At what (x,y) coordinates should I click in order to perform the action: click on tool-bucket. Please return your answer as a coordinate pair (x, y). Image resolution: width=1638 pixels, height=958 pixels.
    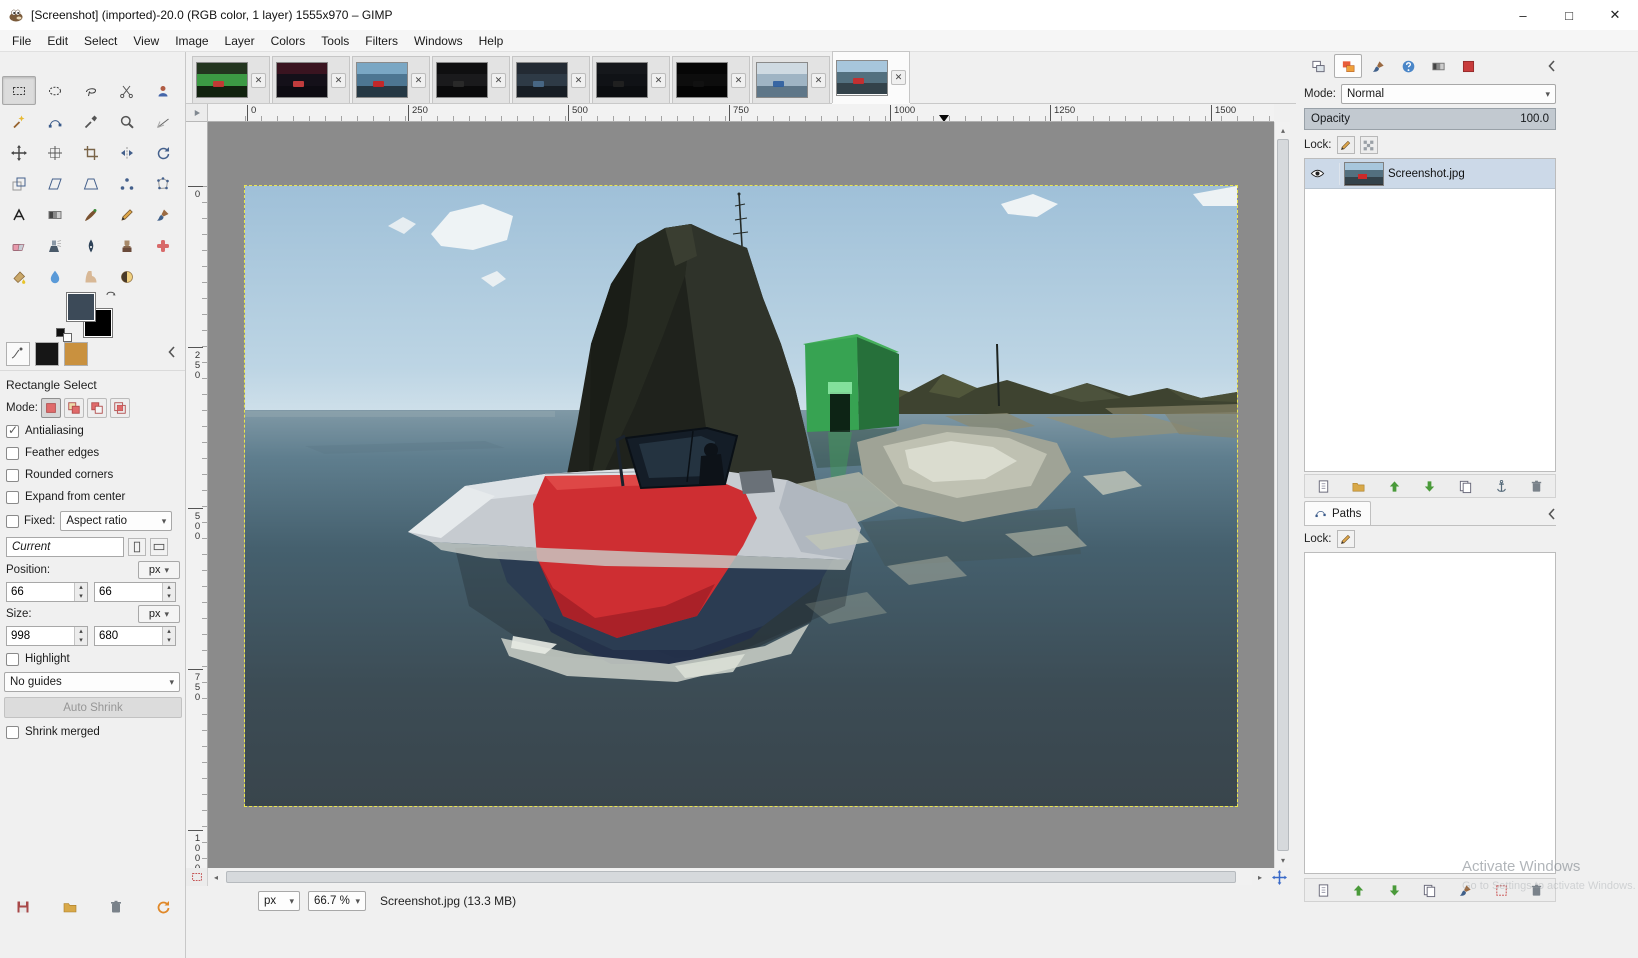
    Looking at the image, I should click on (19, 276).